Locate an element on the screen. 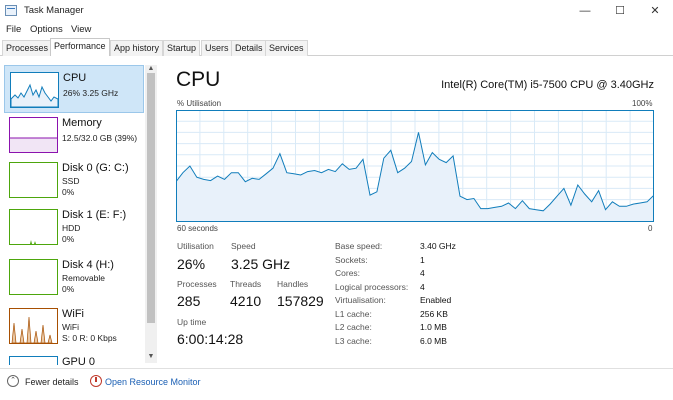 The height and width of the screenshot is (400, 673). menu-options: Options is located at coordinates (46, 29).